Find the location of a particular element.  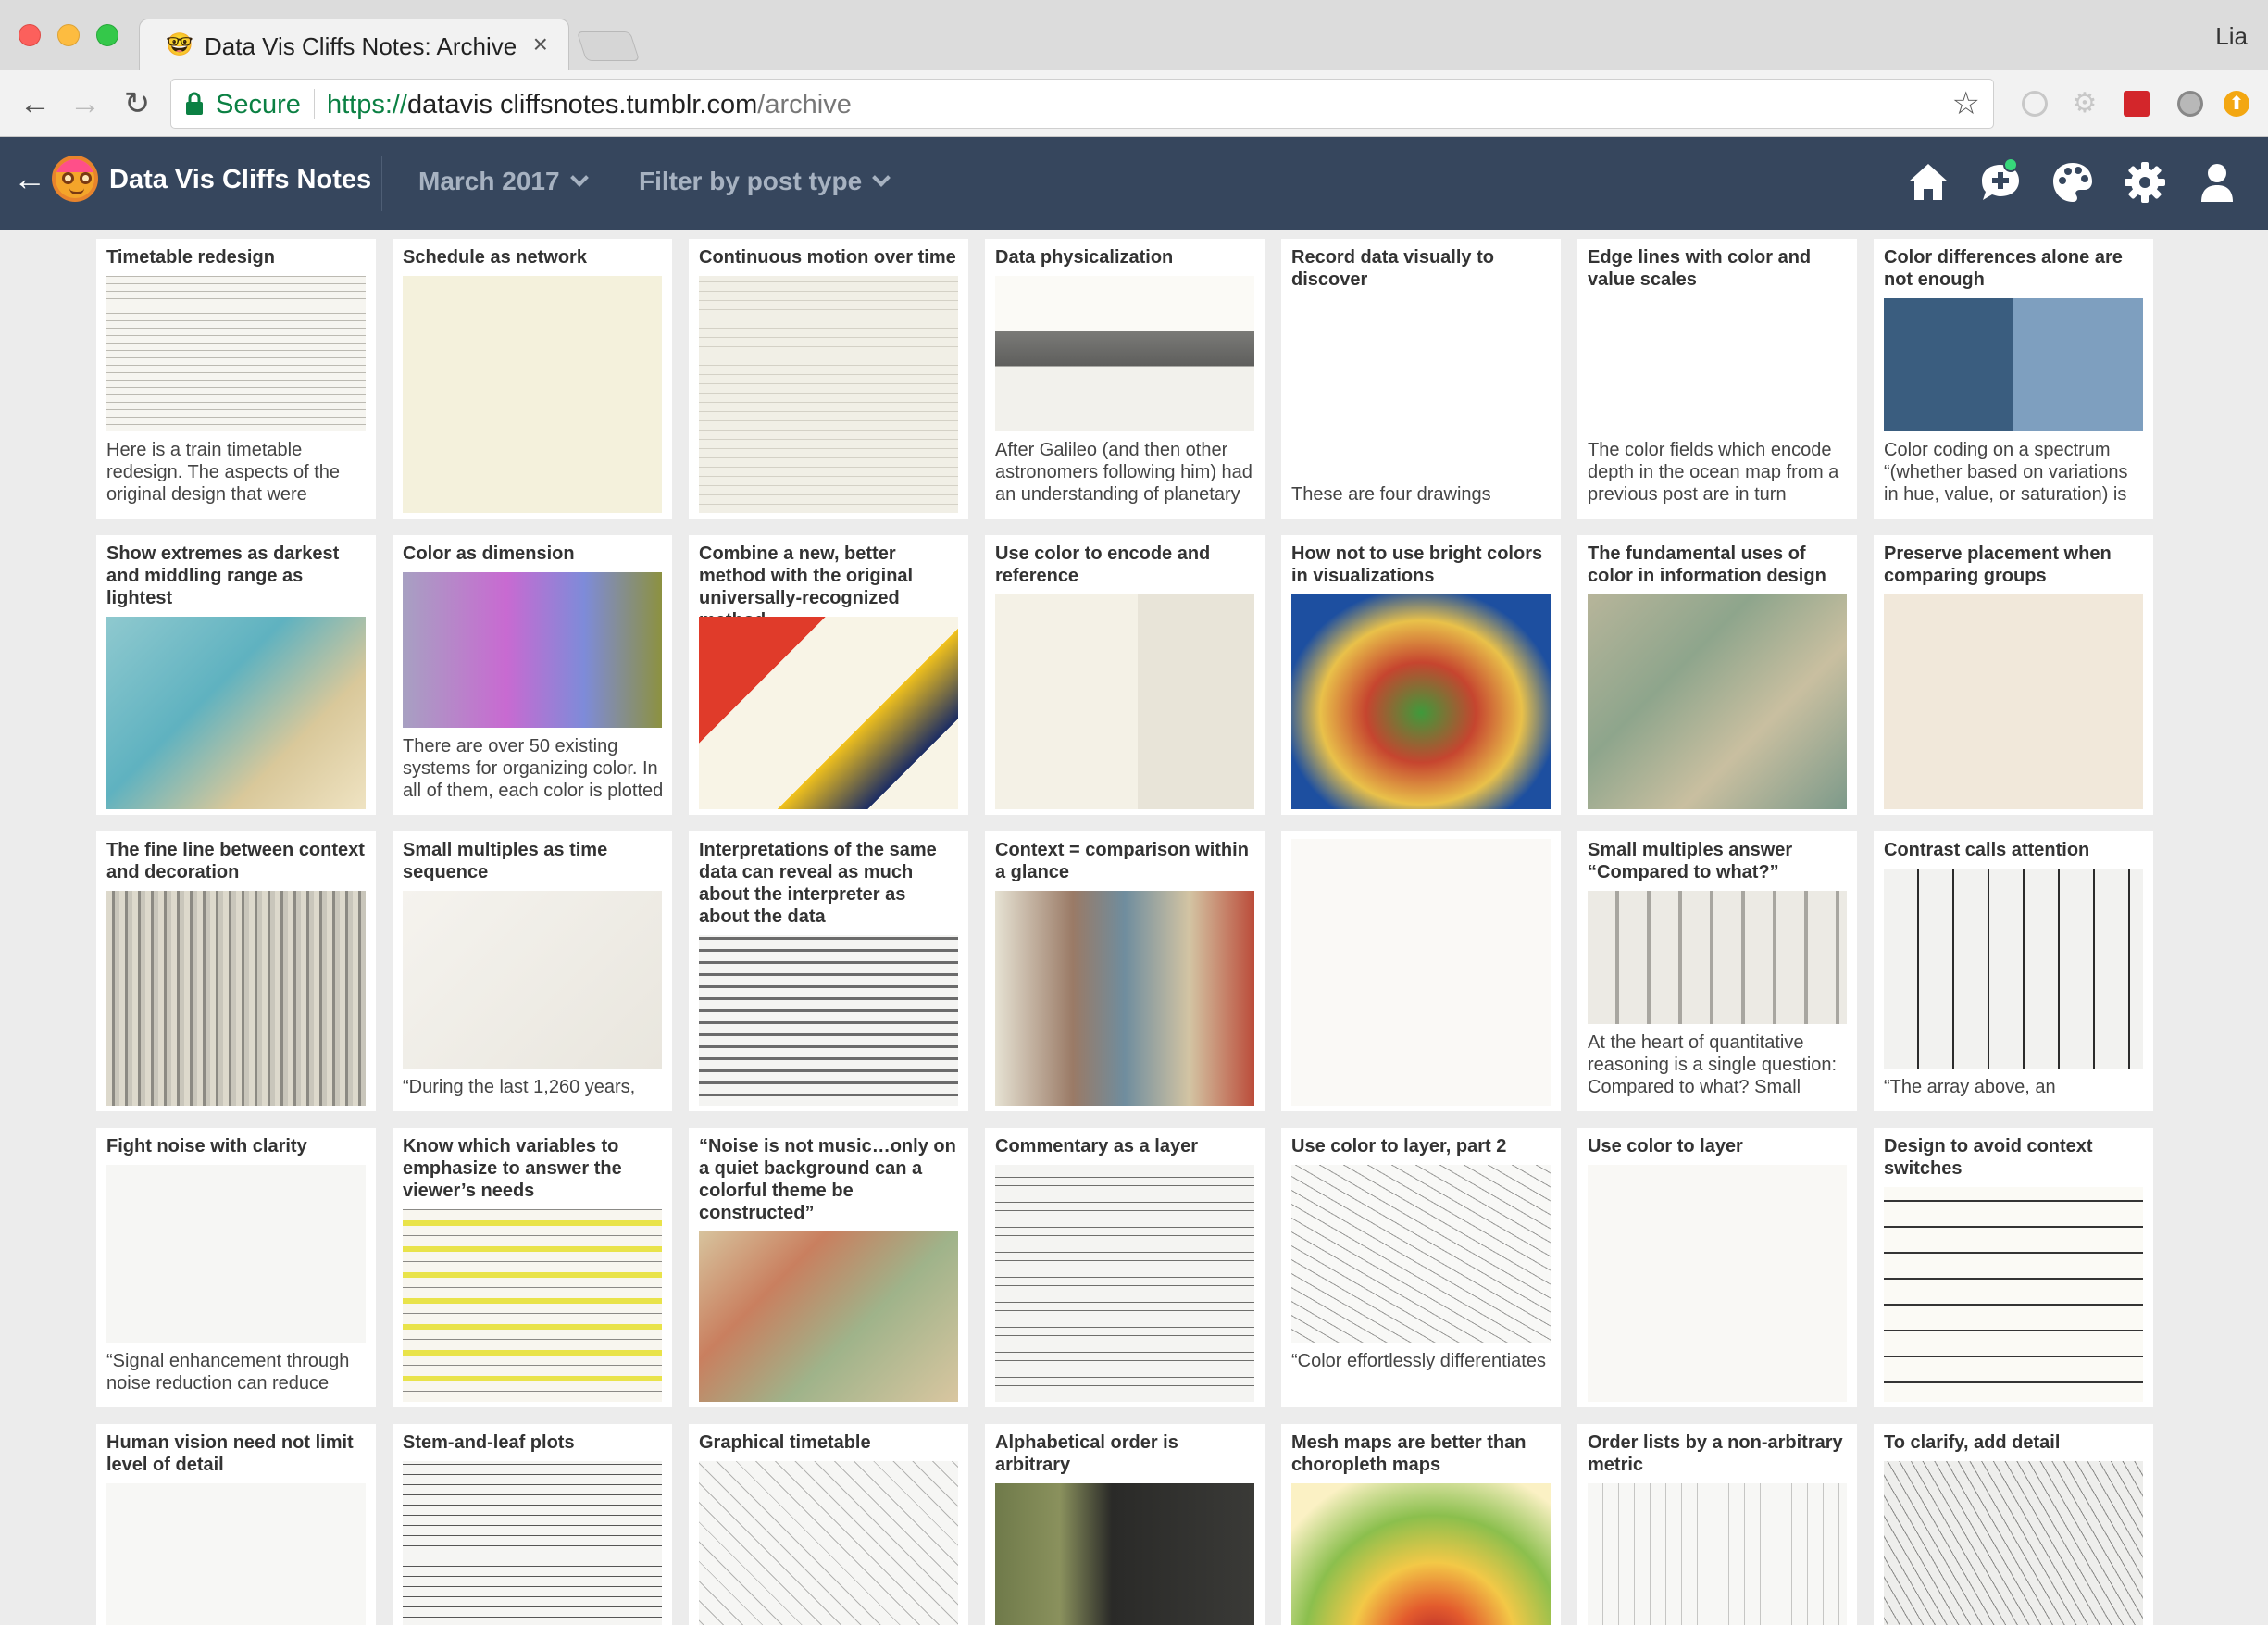

post-title: Fight noise with clarity is located at coordinates (206, 1146).